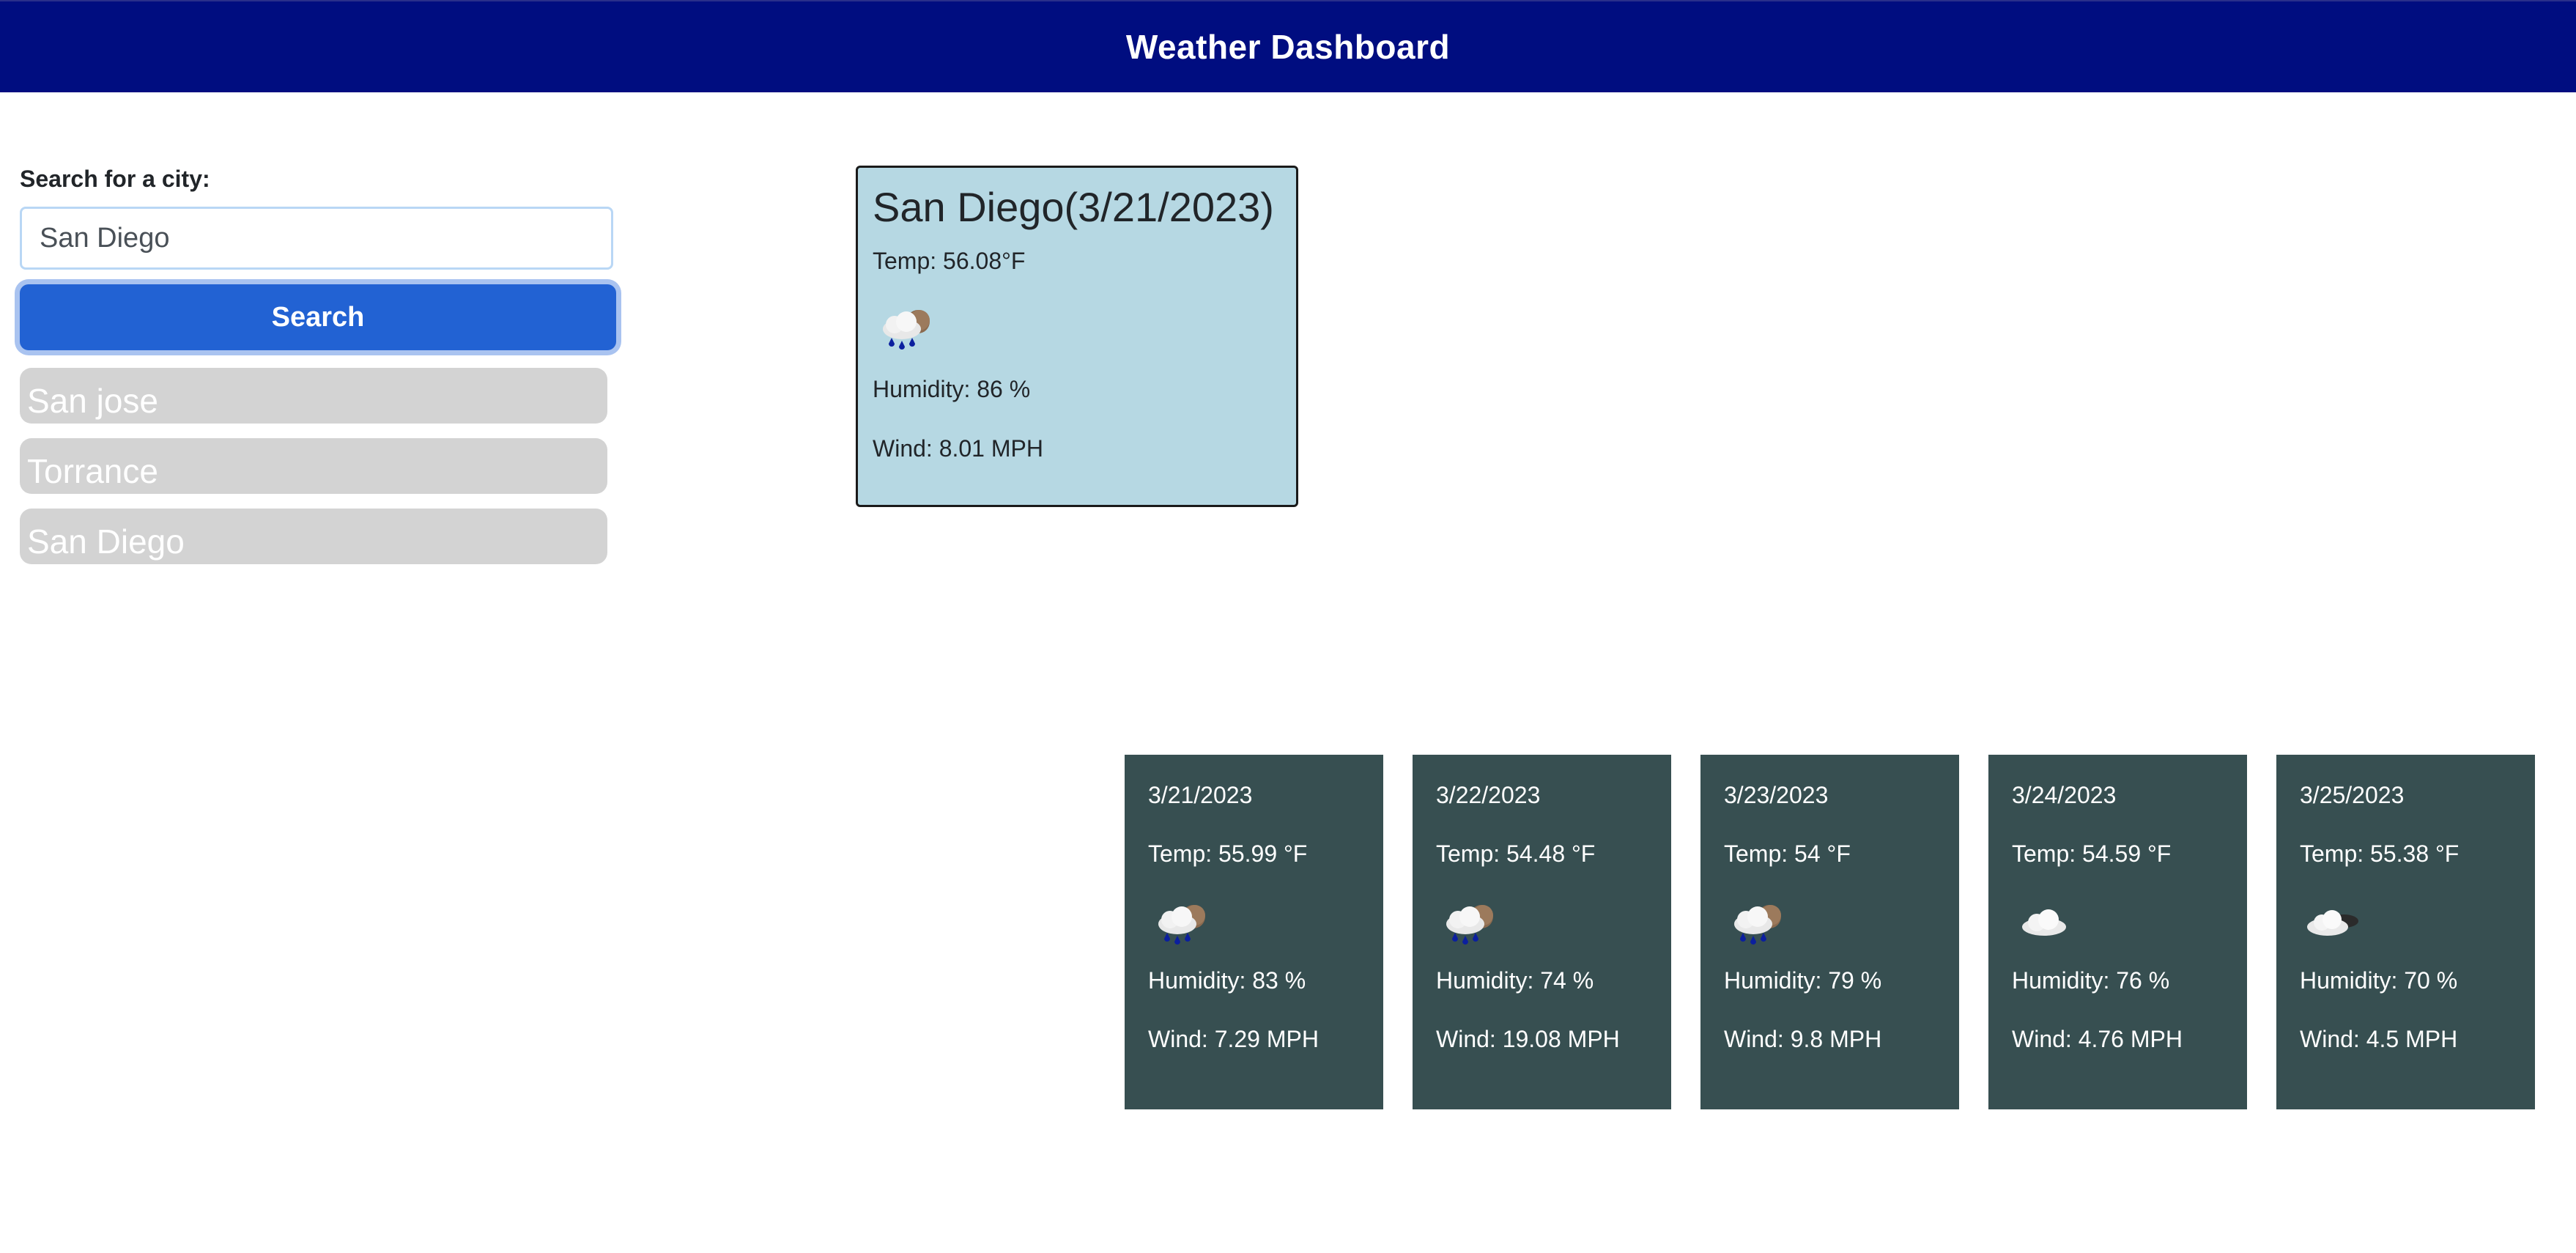  Describe the element at coordinates (92, 471) in the screenshot. I see `history-item-label: Torrance` at that location.